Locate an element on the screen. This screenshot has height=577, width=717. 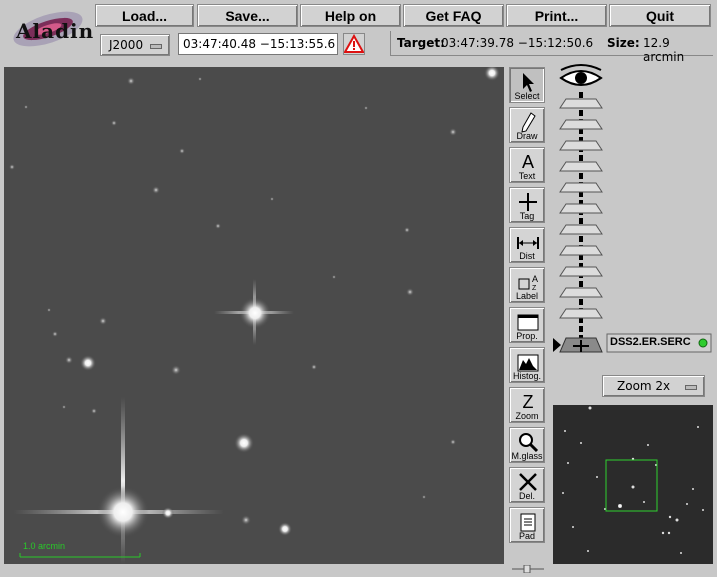
zoom-select: Zoom 2x is located at coordinates (653, 386).